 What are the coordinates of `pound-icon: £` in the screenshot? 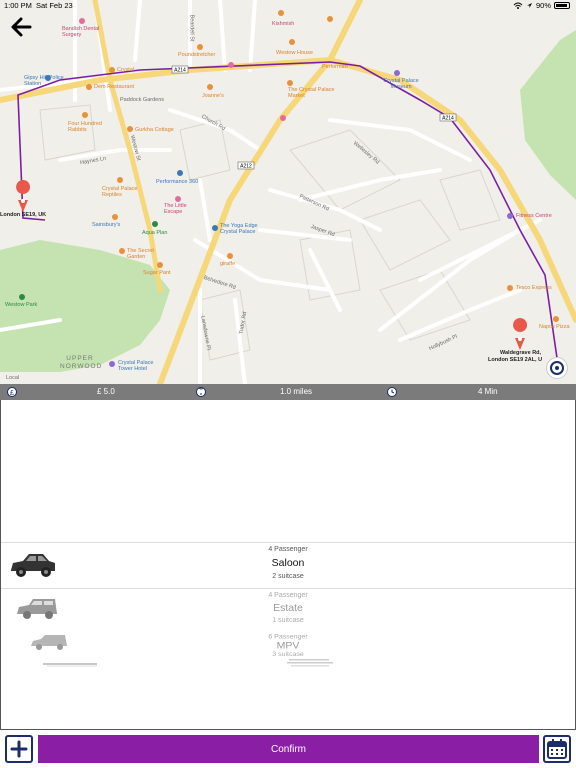 It's located at (12, 392).